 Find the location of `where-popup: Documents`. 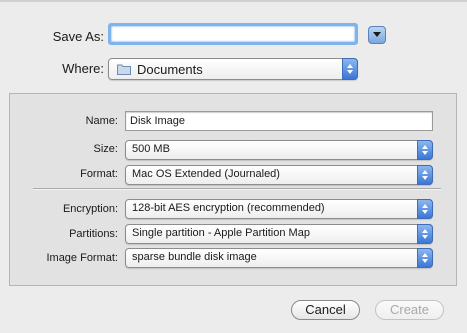

where-popup: Documents is located at coordinates (233, 69).